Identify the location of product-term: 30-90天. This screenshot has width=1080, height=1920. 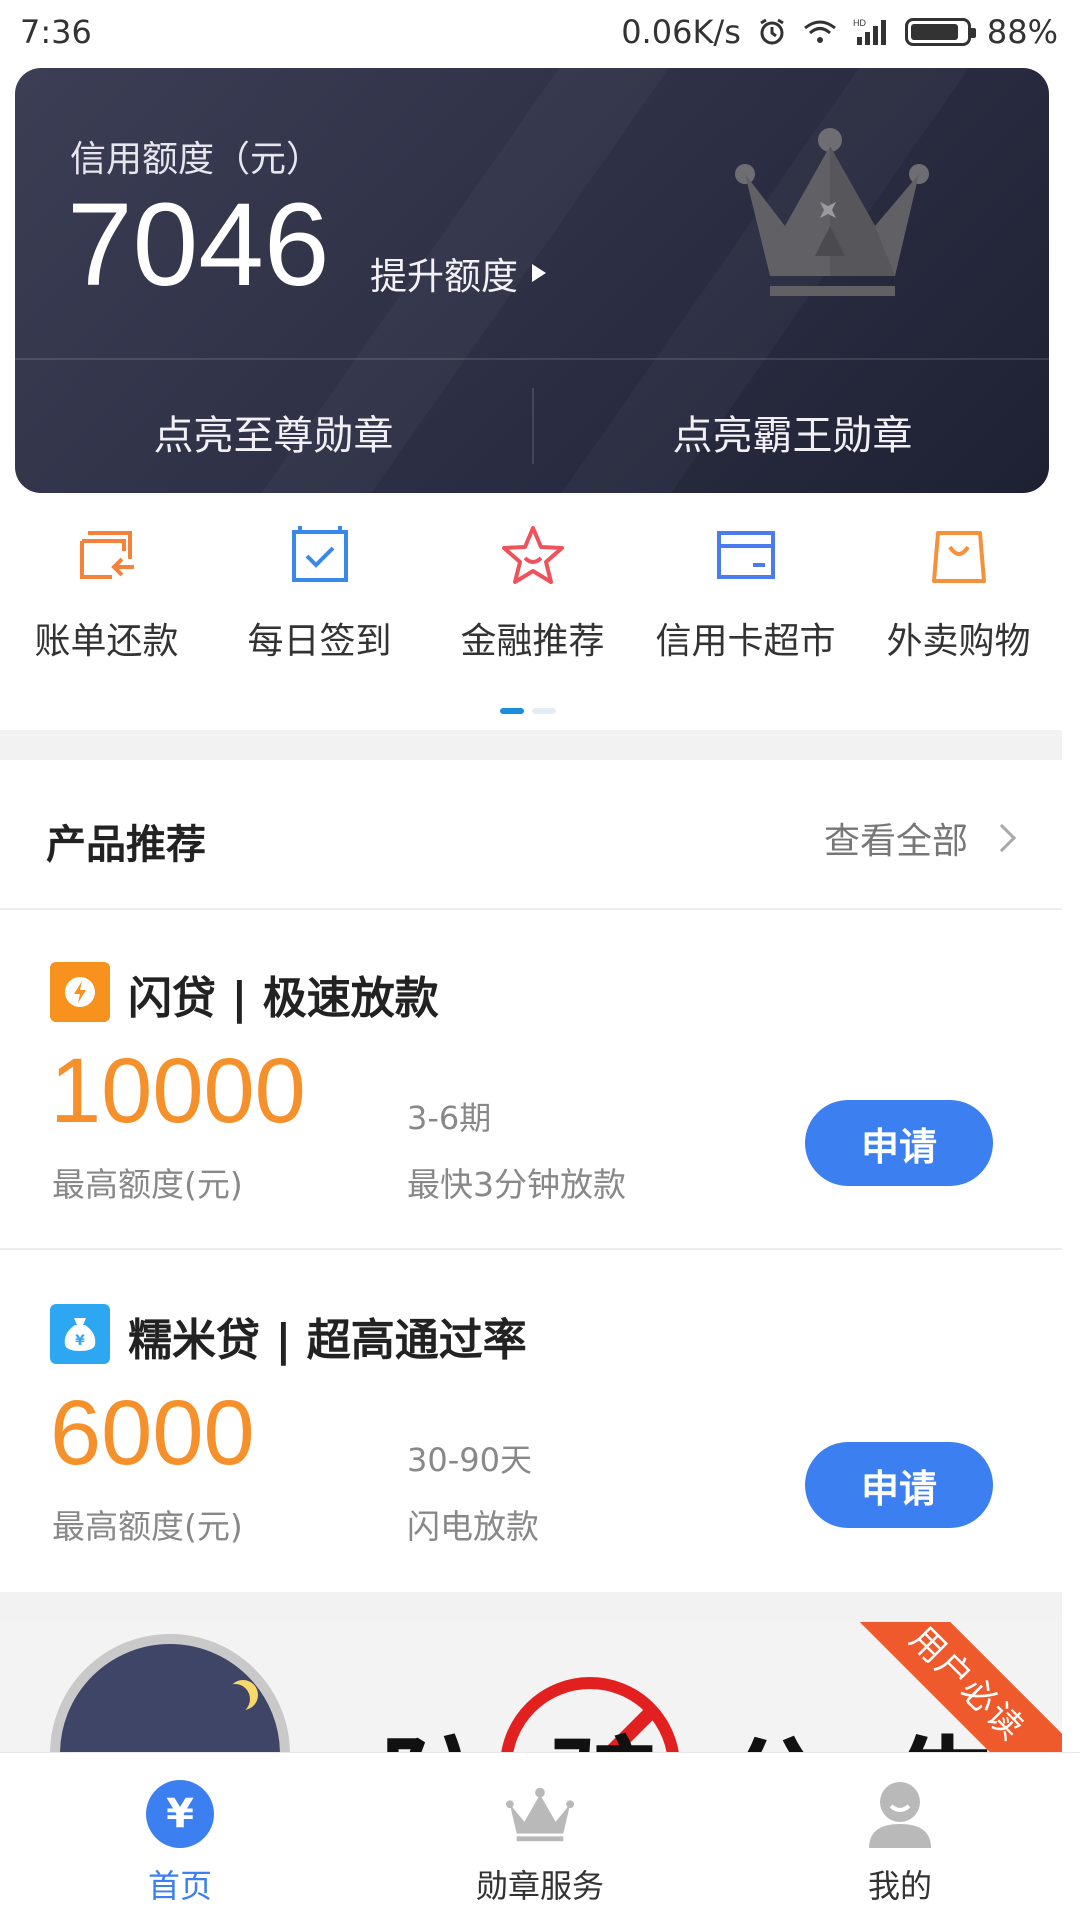
(469, 1460).